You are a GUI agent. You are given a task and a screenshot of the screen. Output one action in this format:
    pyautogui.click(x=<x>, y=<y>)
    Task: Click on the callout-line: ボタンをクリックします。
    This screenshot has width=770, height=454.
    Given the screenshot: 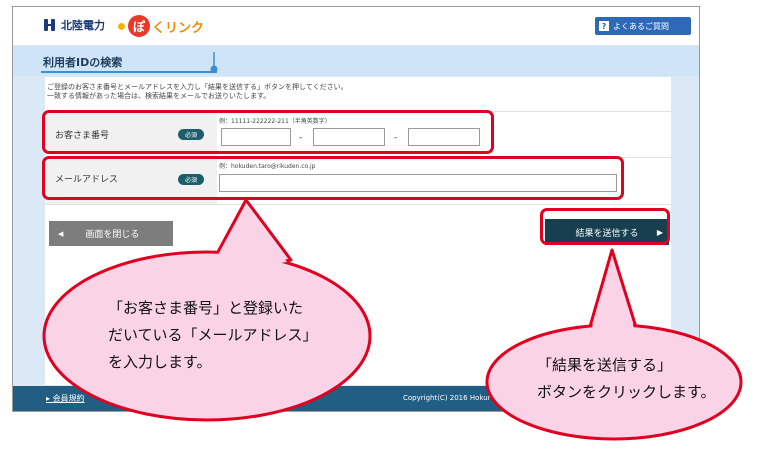 What is the action you would take?
    pyautogui.click(x=626, y=392)
    